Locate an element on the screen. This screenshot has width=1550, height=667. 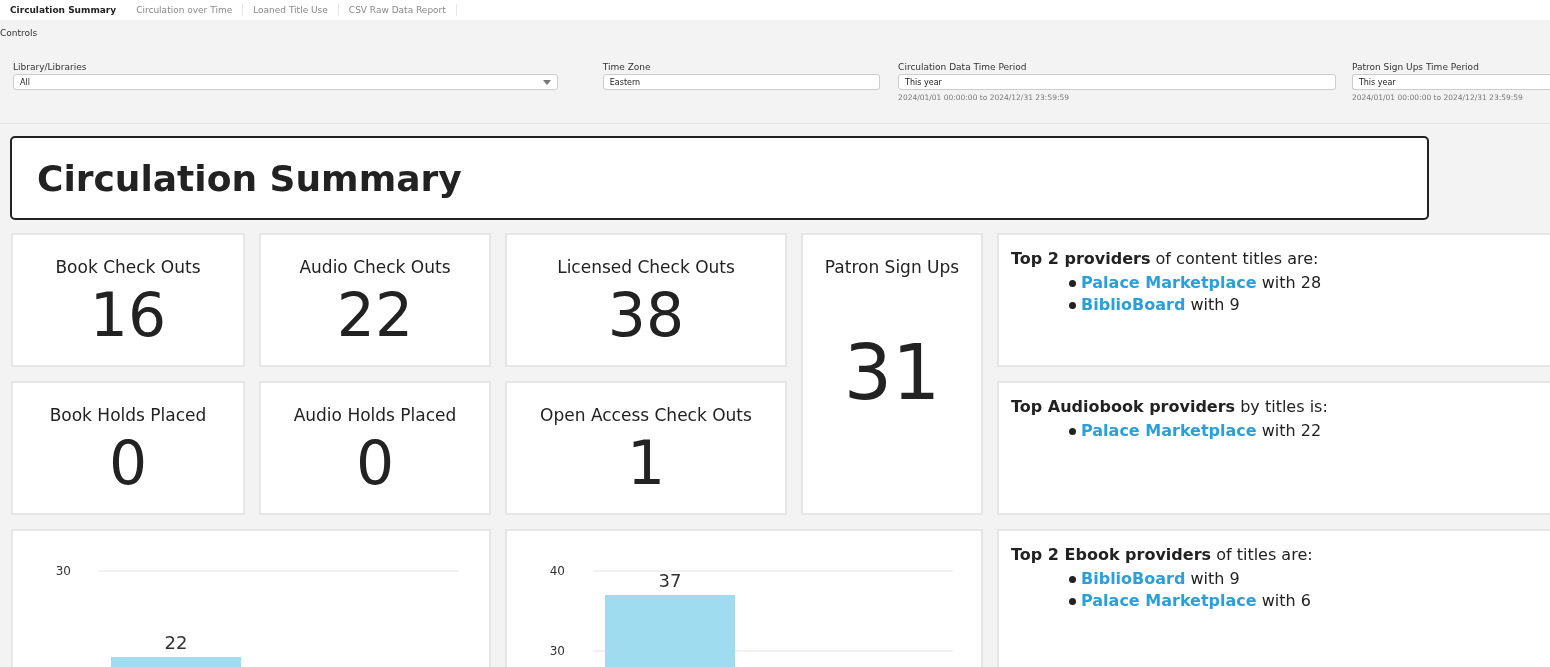
provider-summary: Top 2 Ebook providers of titles are: is located at coordinates (1162, 554).